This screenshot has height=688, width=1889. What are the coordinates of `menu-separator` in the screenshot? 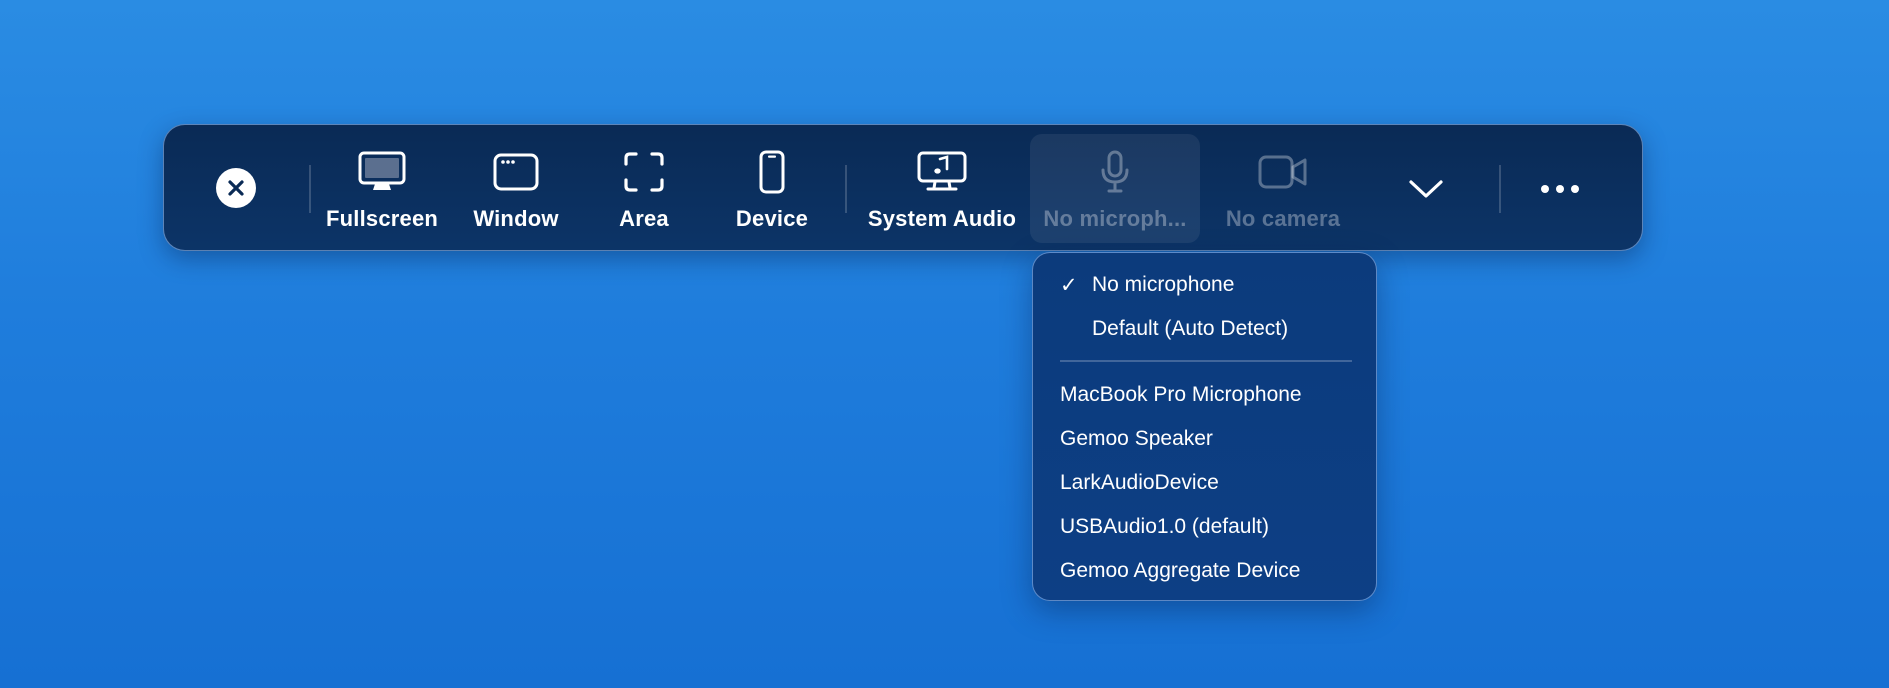 It's located at (1206, 361).